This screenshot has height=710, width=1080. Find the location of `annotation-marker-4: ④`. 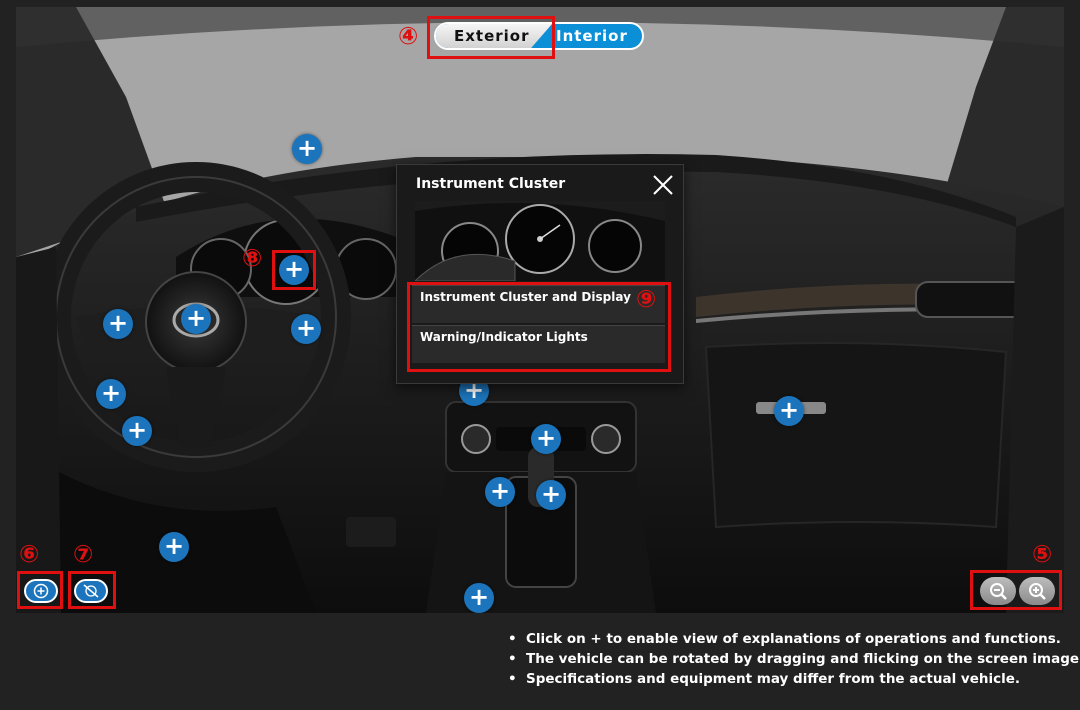

annotation-marker-4: ④ is located at coordinates (408, 36).